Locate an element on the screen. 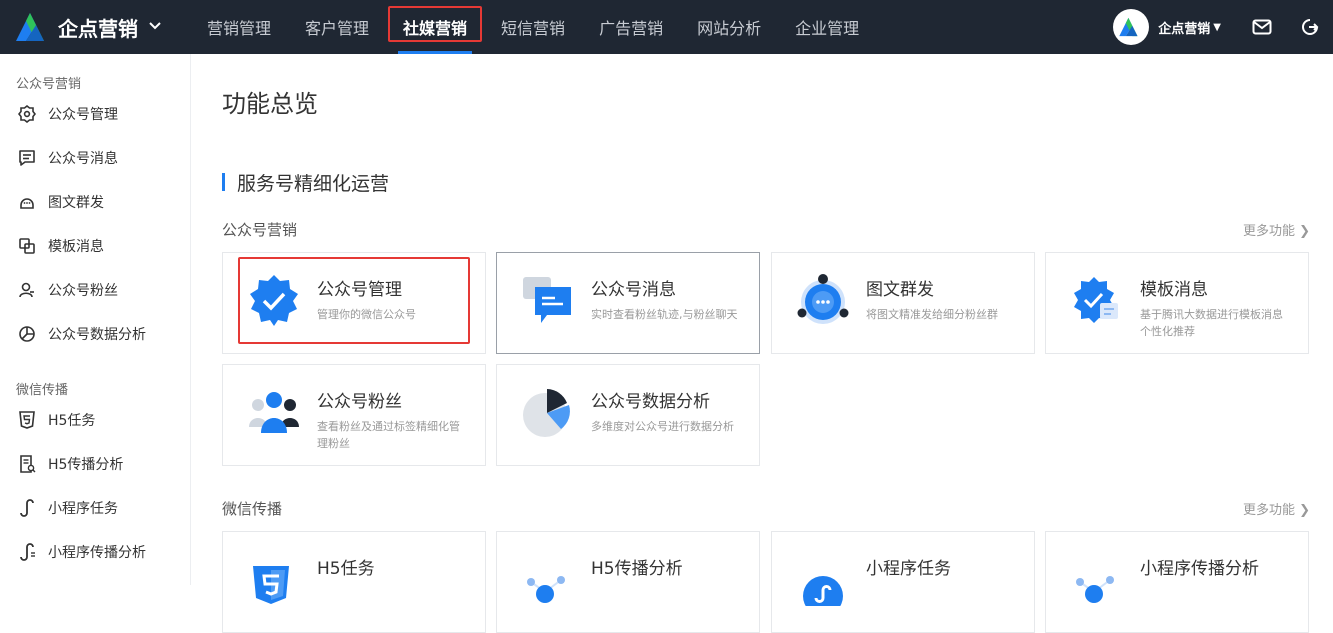 Image resolution: width=1333 pixels, height=633 pixels. sidebar-item-fans: 公众号粉丝 is located at coordinates (95, 290).